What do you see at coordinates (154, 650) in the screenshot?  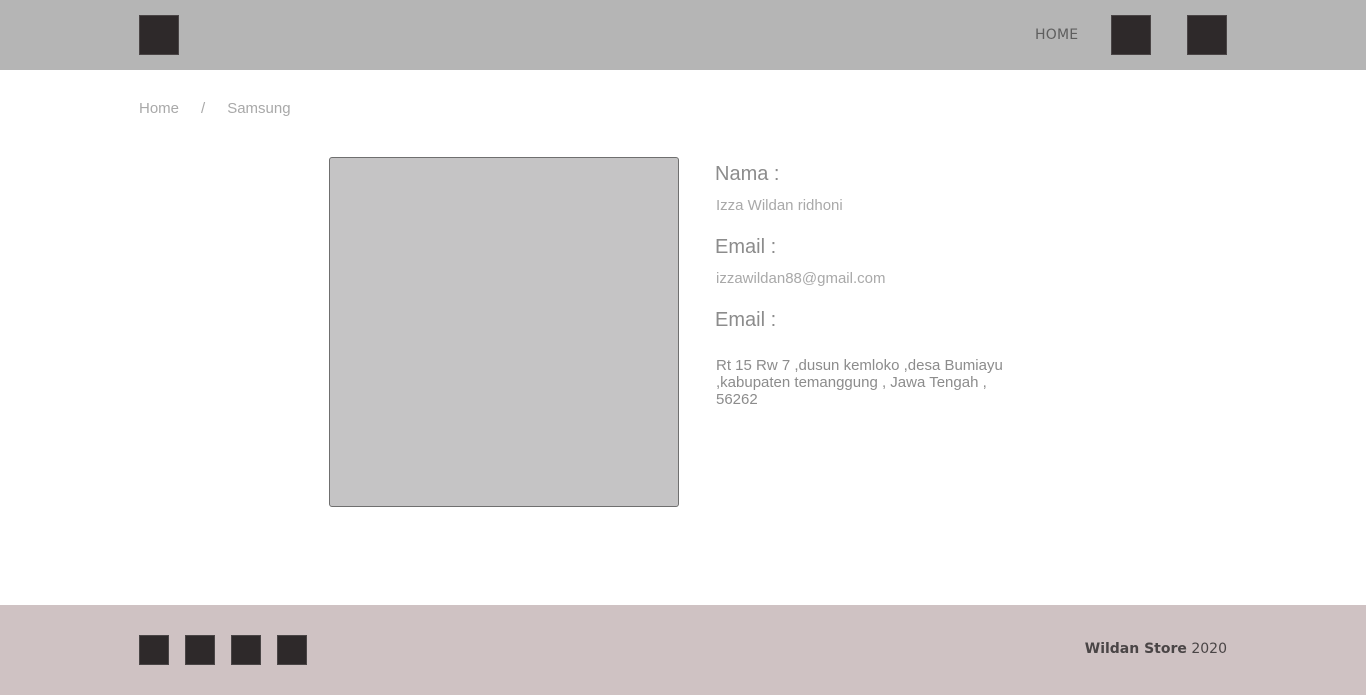 I see `facebook-icon` at bounding box center [154, 650].